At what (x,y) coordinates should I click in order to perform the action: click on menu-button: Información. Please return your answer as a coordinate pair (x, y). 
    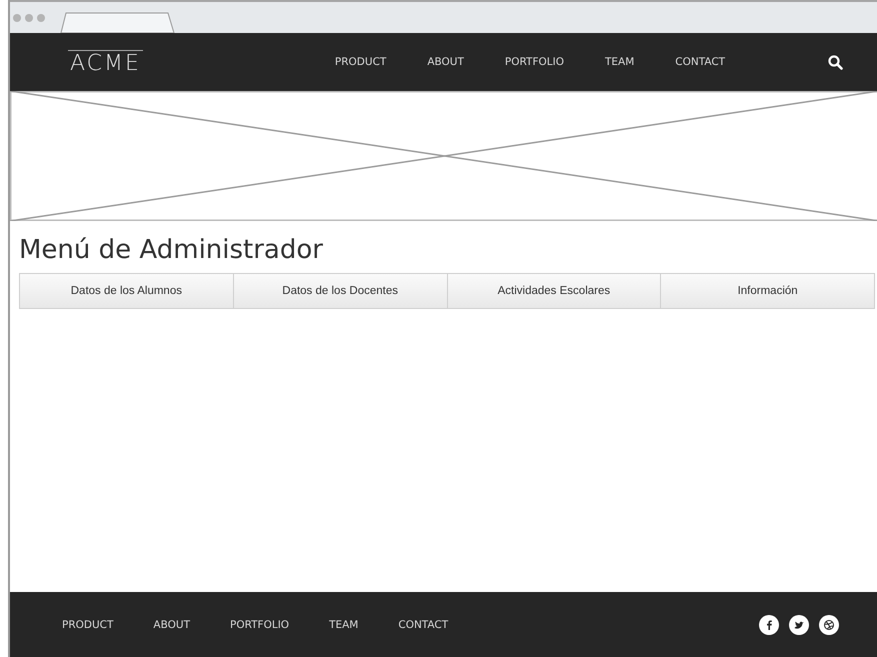
    Looking at the image, I should click on (767, 291).